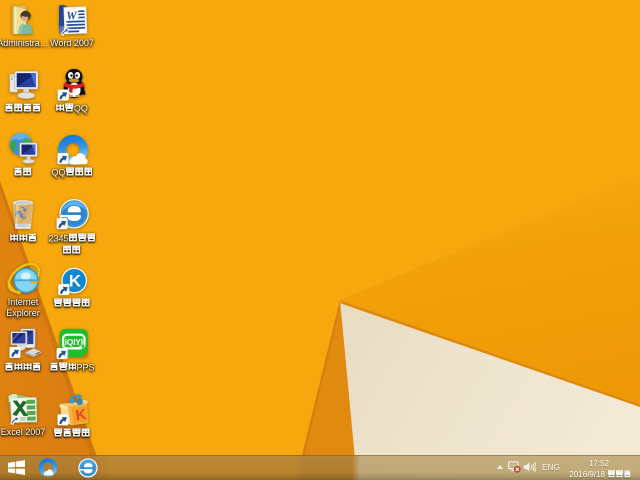 This screenshot has height=480, width=640. I want to click on svg-text: W, so click(72, 15).